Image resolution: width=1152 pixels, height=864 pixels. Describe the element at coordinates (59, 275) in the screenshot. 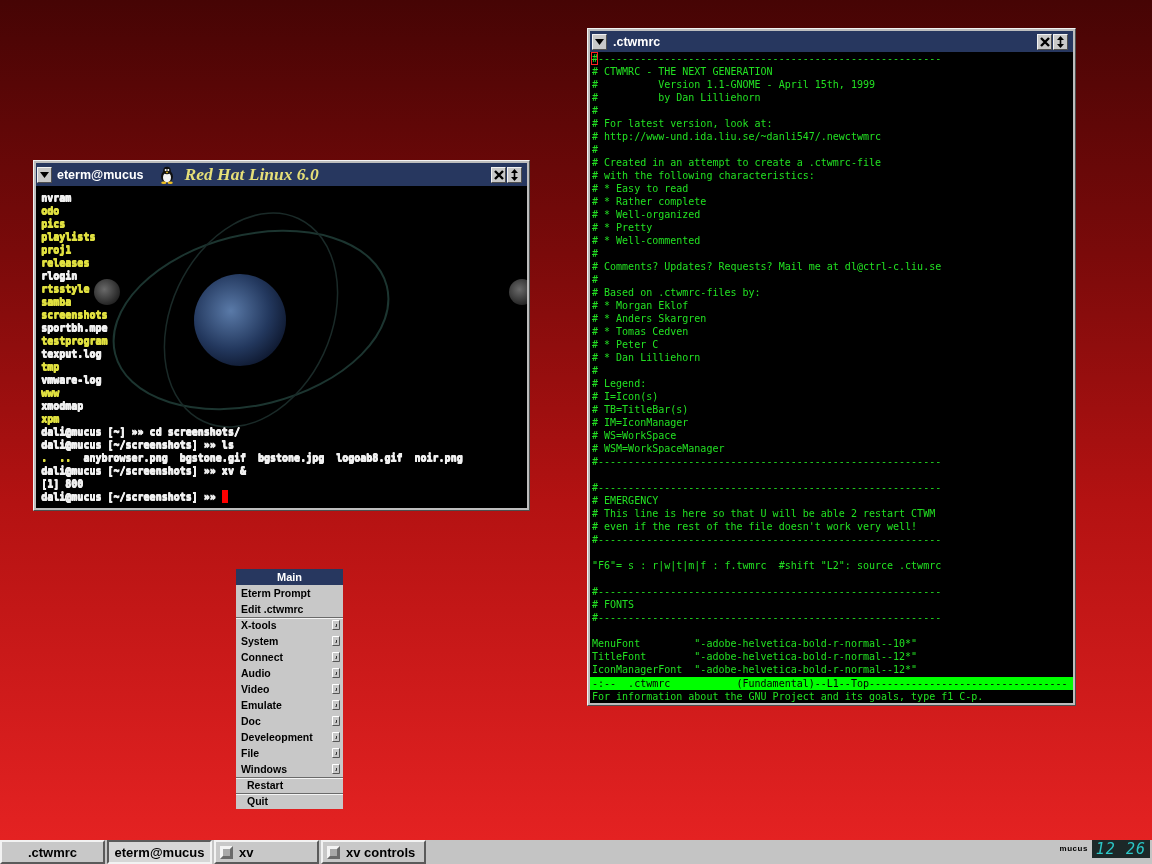

I see `terminal-line: rlogin` at that location.